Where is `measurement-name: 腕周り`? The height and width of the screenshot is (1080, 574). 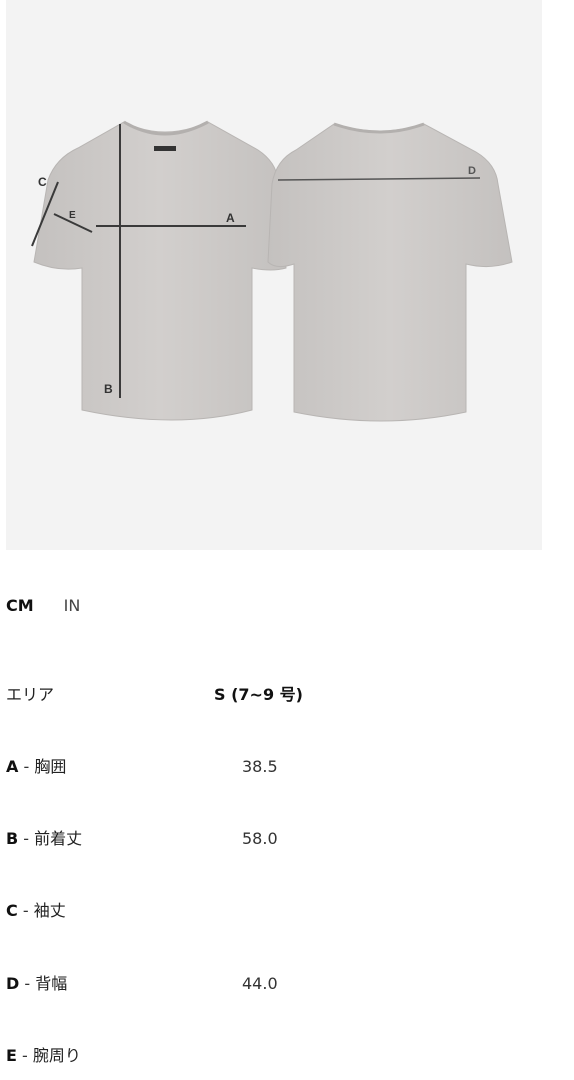
measurement-name: 腕周り is located at coordinates (56, 1055).